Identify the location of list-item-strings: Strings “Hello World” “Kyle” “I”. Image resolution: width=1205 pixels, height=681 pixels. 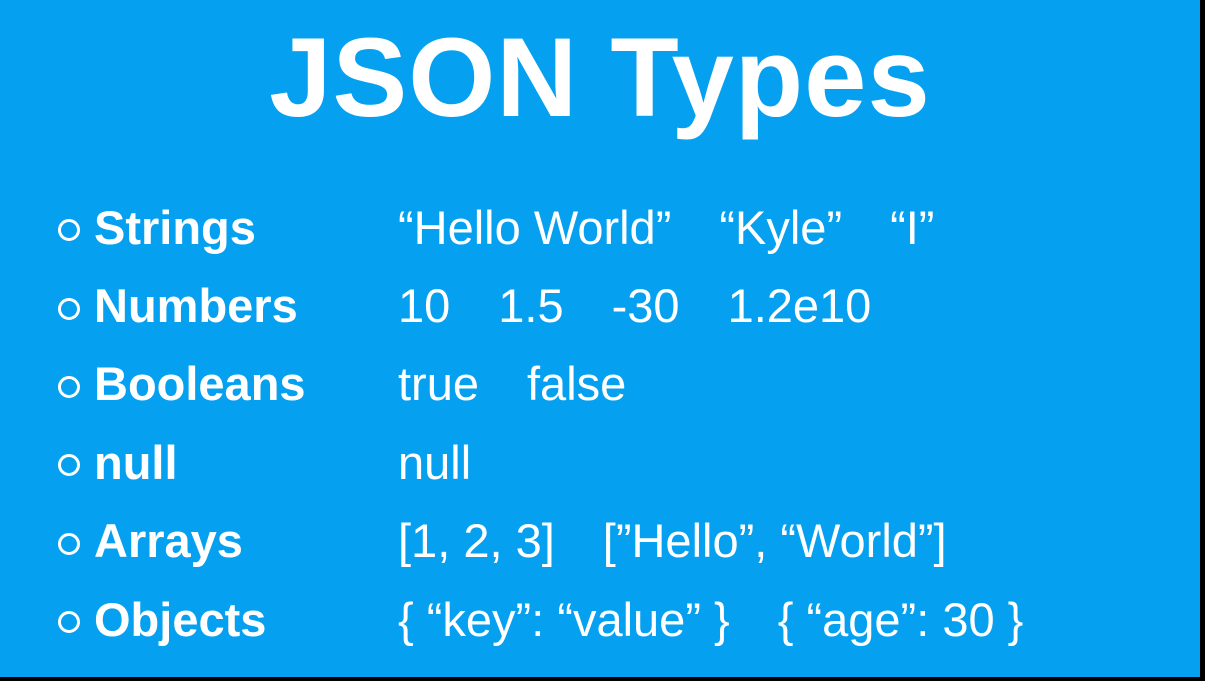
(623, 227).